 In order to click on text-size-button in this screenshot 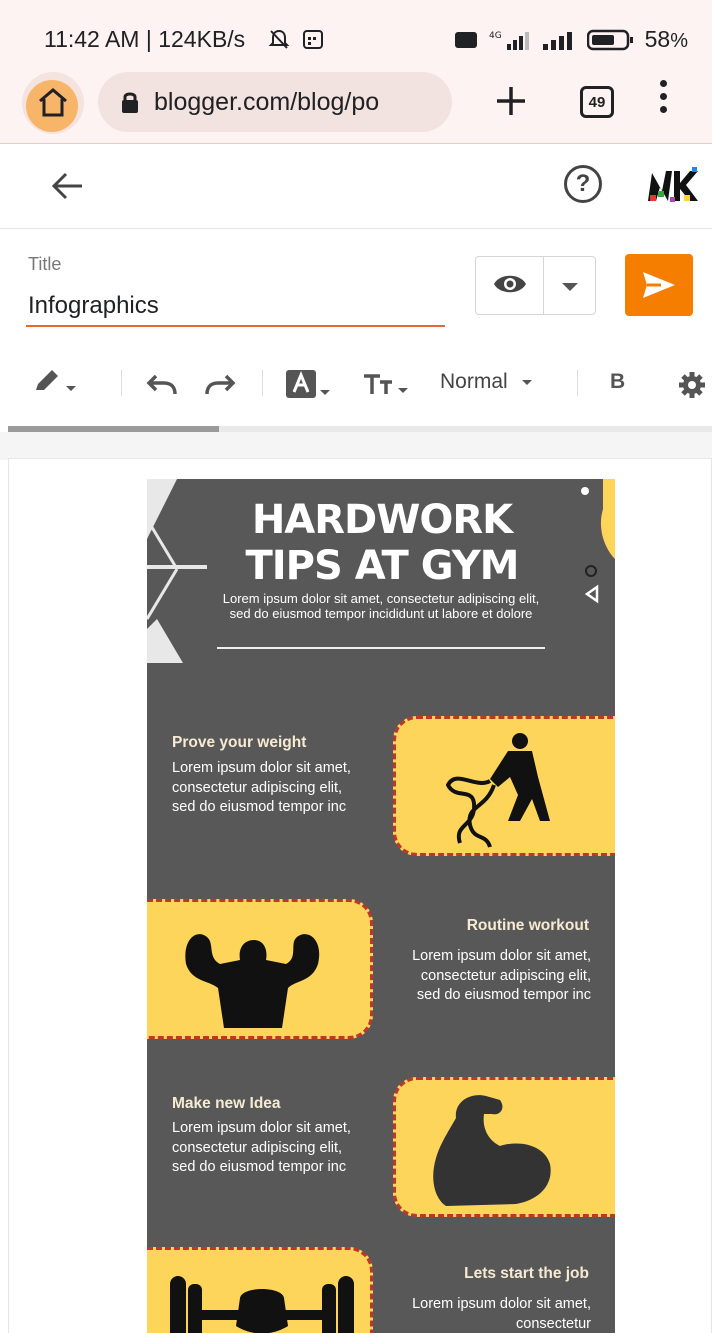, I will do `click(385, 387)`.